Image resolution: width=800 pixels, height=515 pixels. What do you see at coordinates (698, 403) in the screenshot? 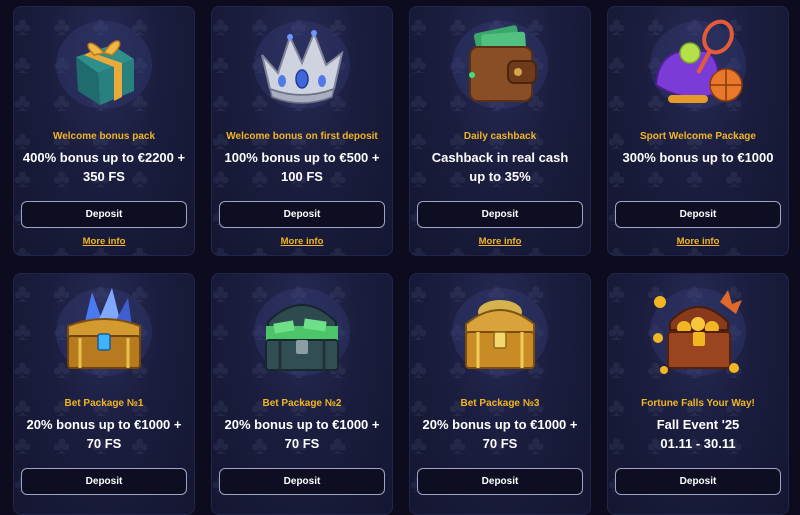
I see `card-subtitle: Fortune Falls Your Way!` at bounding box center [698, 403].